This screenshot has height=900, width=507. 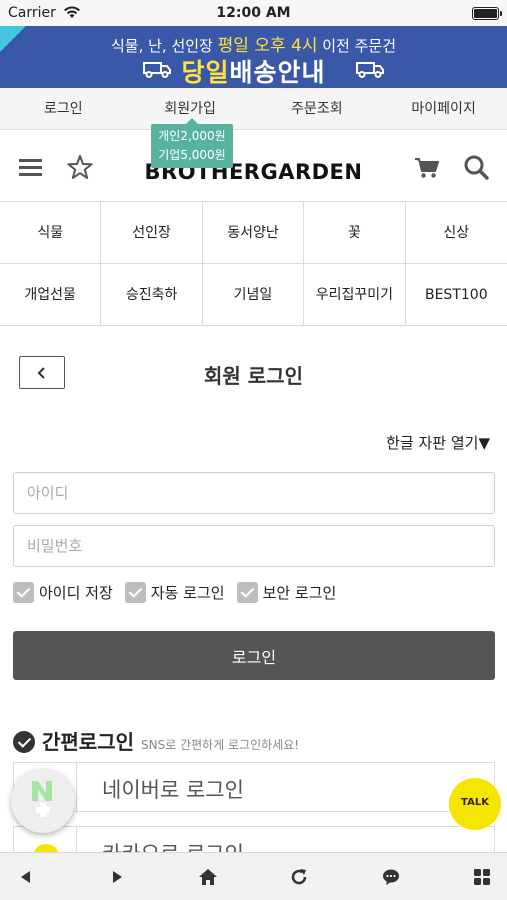 What do you see at coordinates (317, 108) in the screenshot?
I see `nav-order-lookup-link: 주문조회` at bounding box center [317, 108].